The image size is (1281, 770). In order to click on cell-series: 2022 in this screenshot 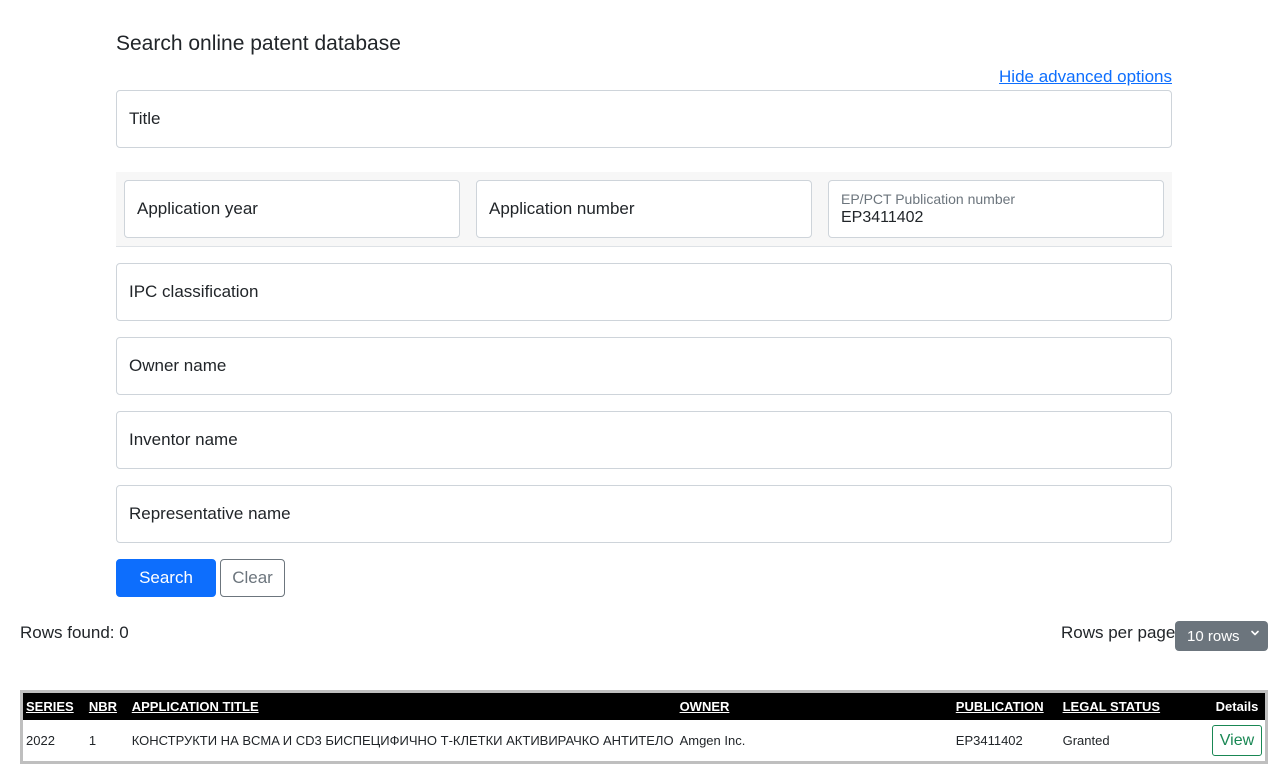, I will do `click(40, 740)`.